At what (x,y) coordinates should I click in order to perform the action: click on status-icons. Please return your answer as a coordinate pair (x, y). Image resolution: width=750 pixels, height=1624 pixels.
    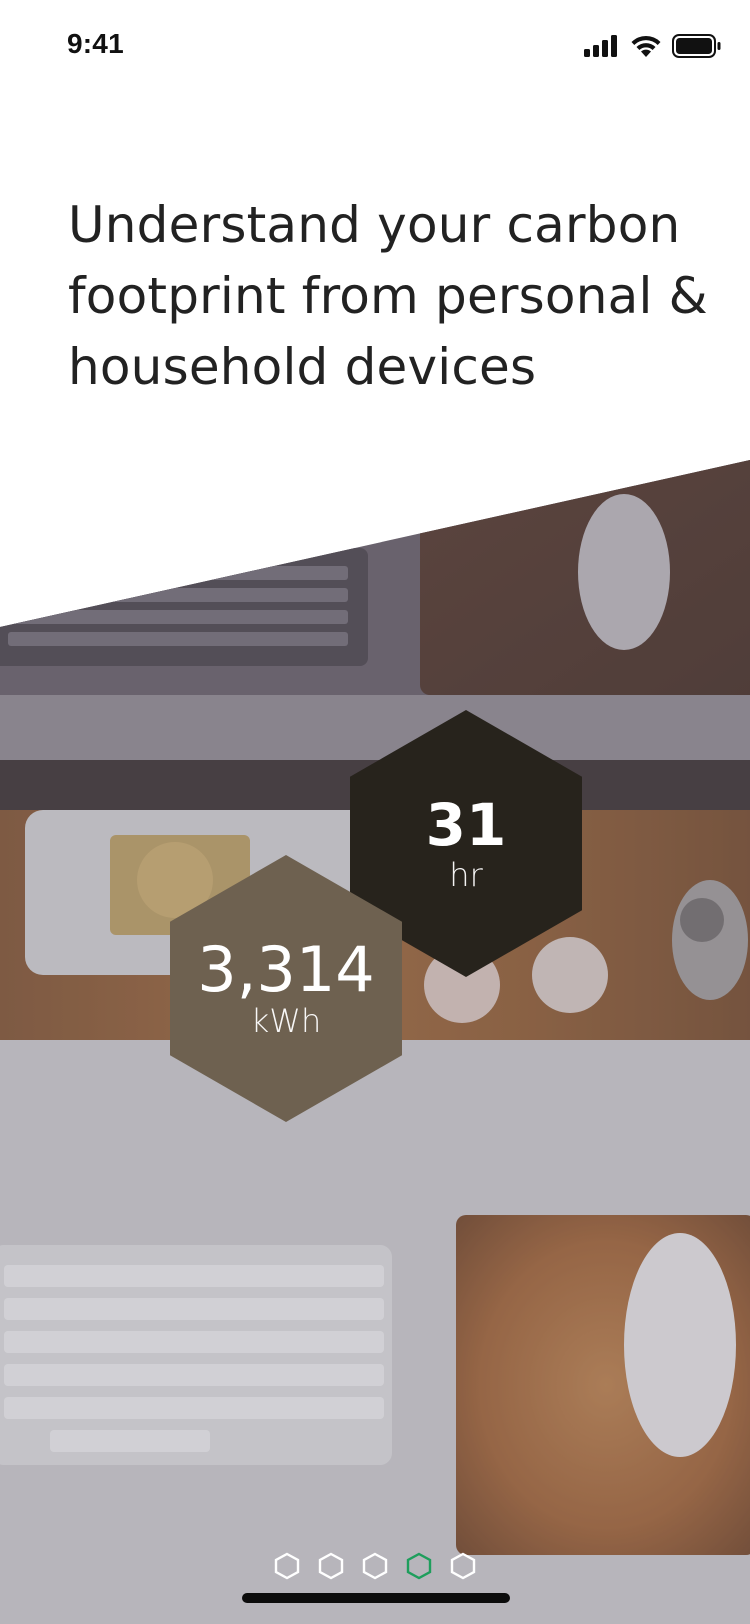
    Looking at the image, I should click on (653, 46).